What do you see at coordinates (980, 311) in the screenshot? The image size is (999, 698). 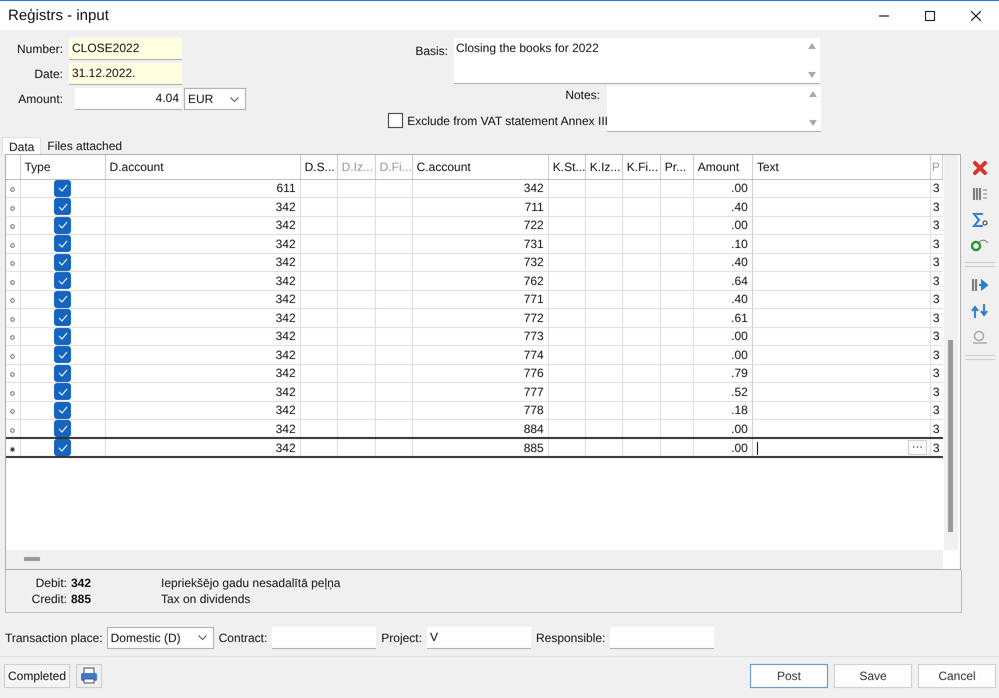 I see `sort-icon` at bounding box center [980, 311].